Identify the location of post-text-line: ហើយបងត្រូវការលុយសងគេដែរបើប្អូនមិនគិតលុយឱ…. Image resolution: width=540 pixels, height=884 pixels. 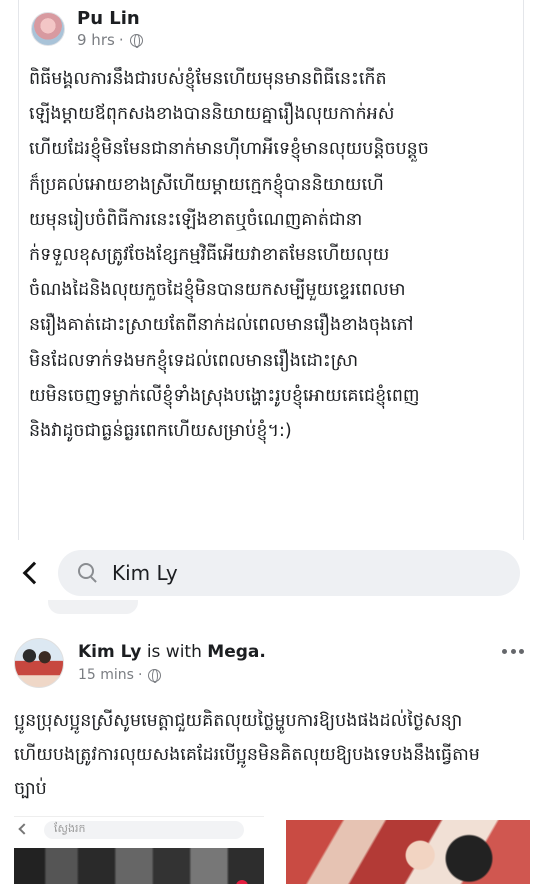
(247, 755).